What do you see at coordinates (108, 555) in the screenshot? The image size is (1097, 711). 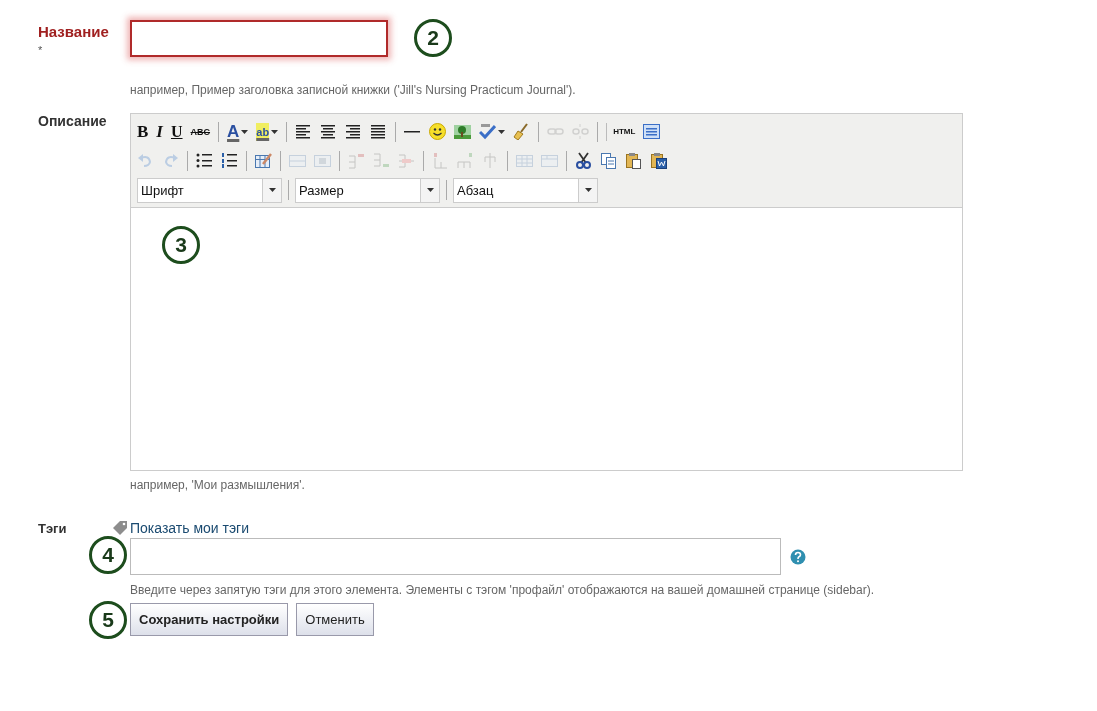 I see `step-marker: 4` at bounding box center [108, 555].